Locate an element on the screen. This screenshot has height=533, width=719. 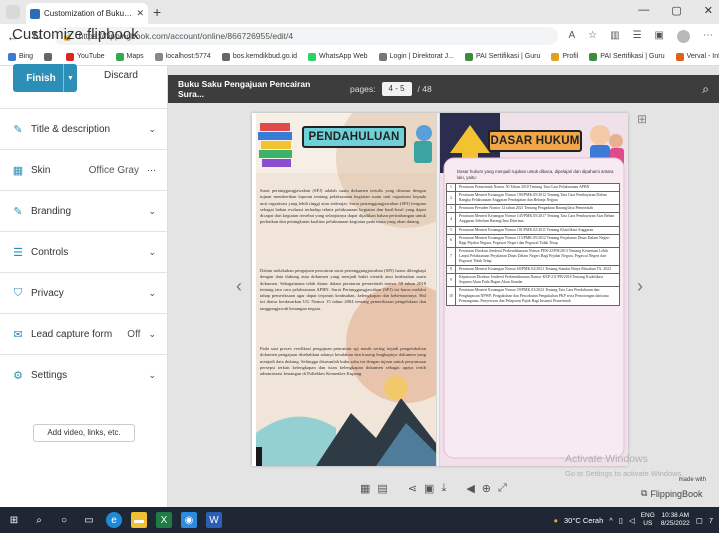
made-with-label: made with is located at coordinates (692, 480).